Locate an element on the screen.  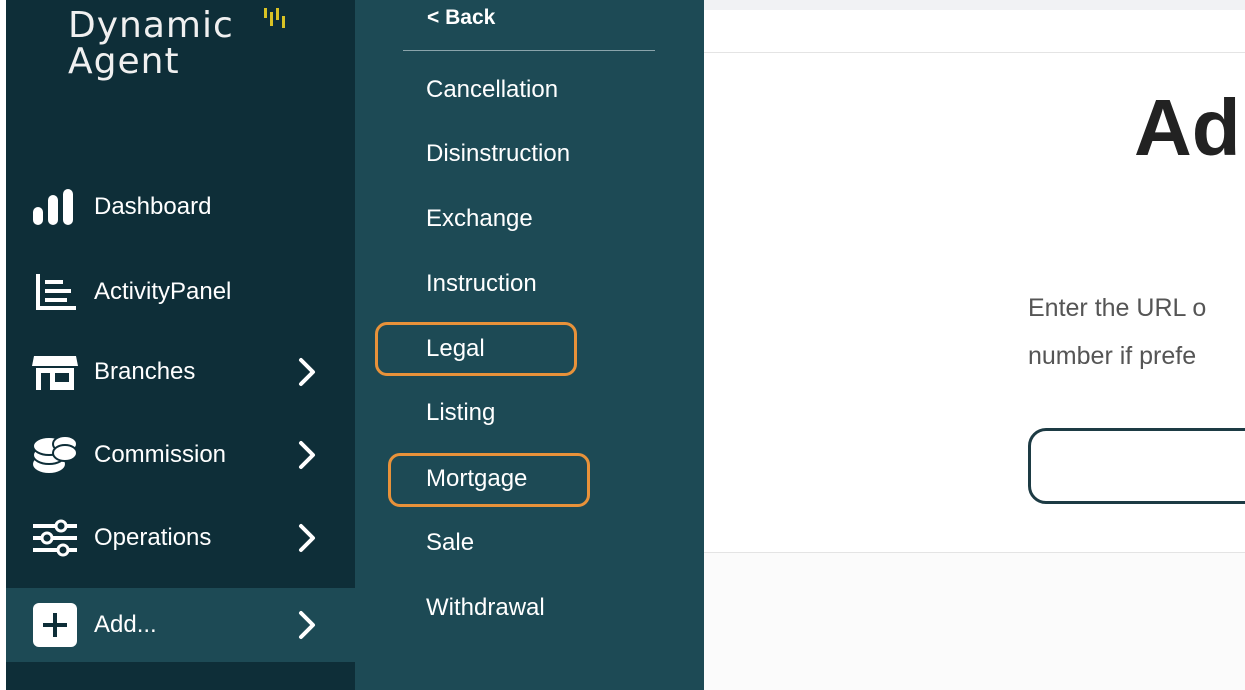
logo-bars-icon is located at coordinates (274, 18).